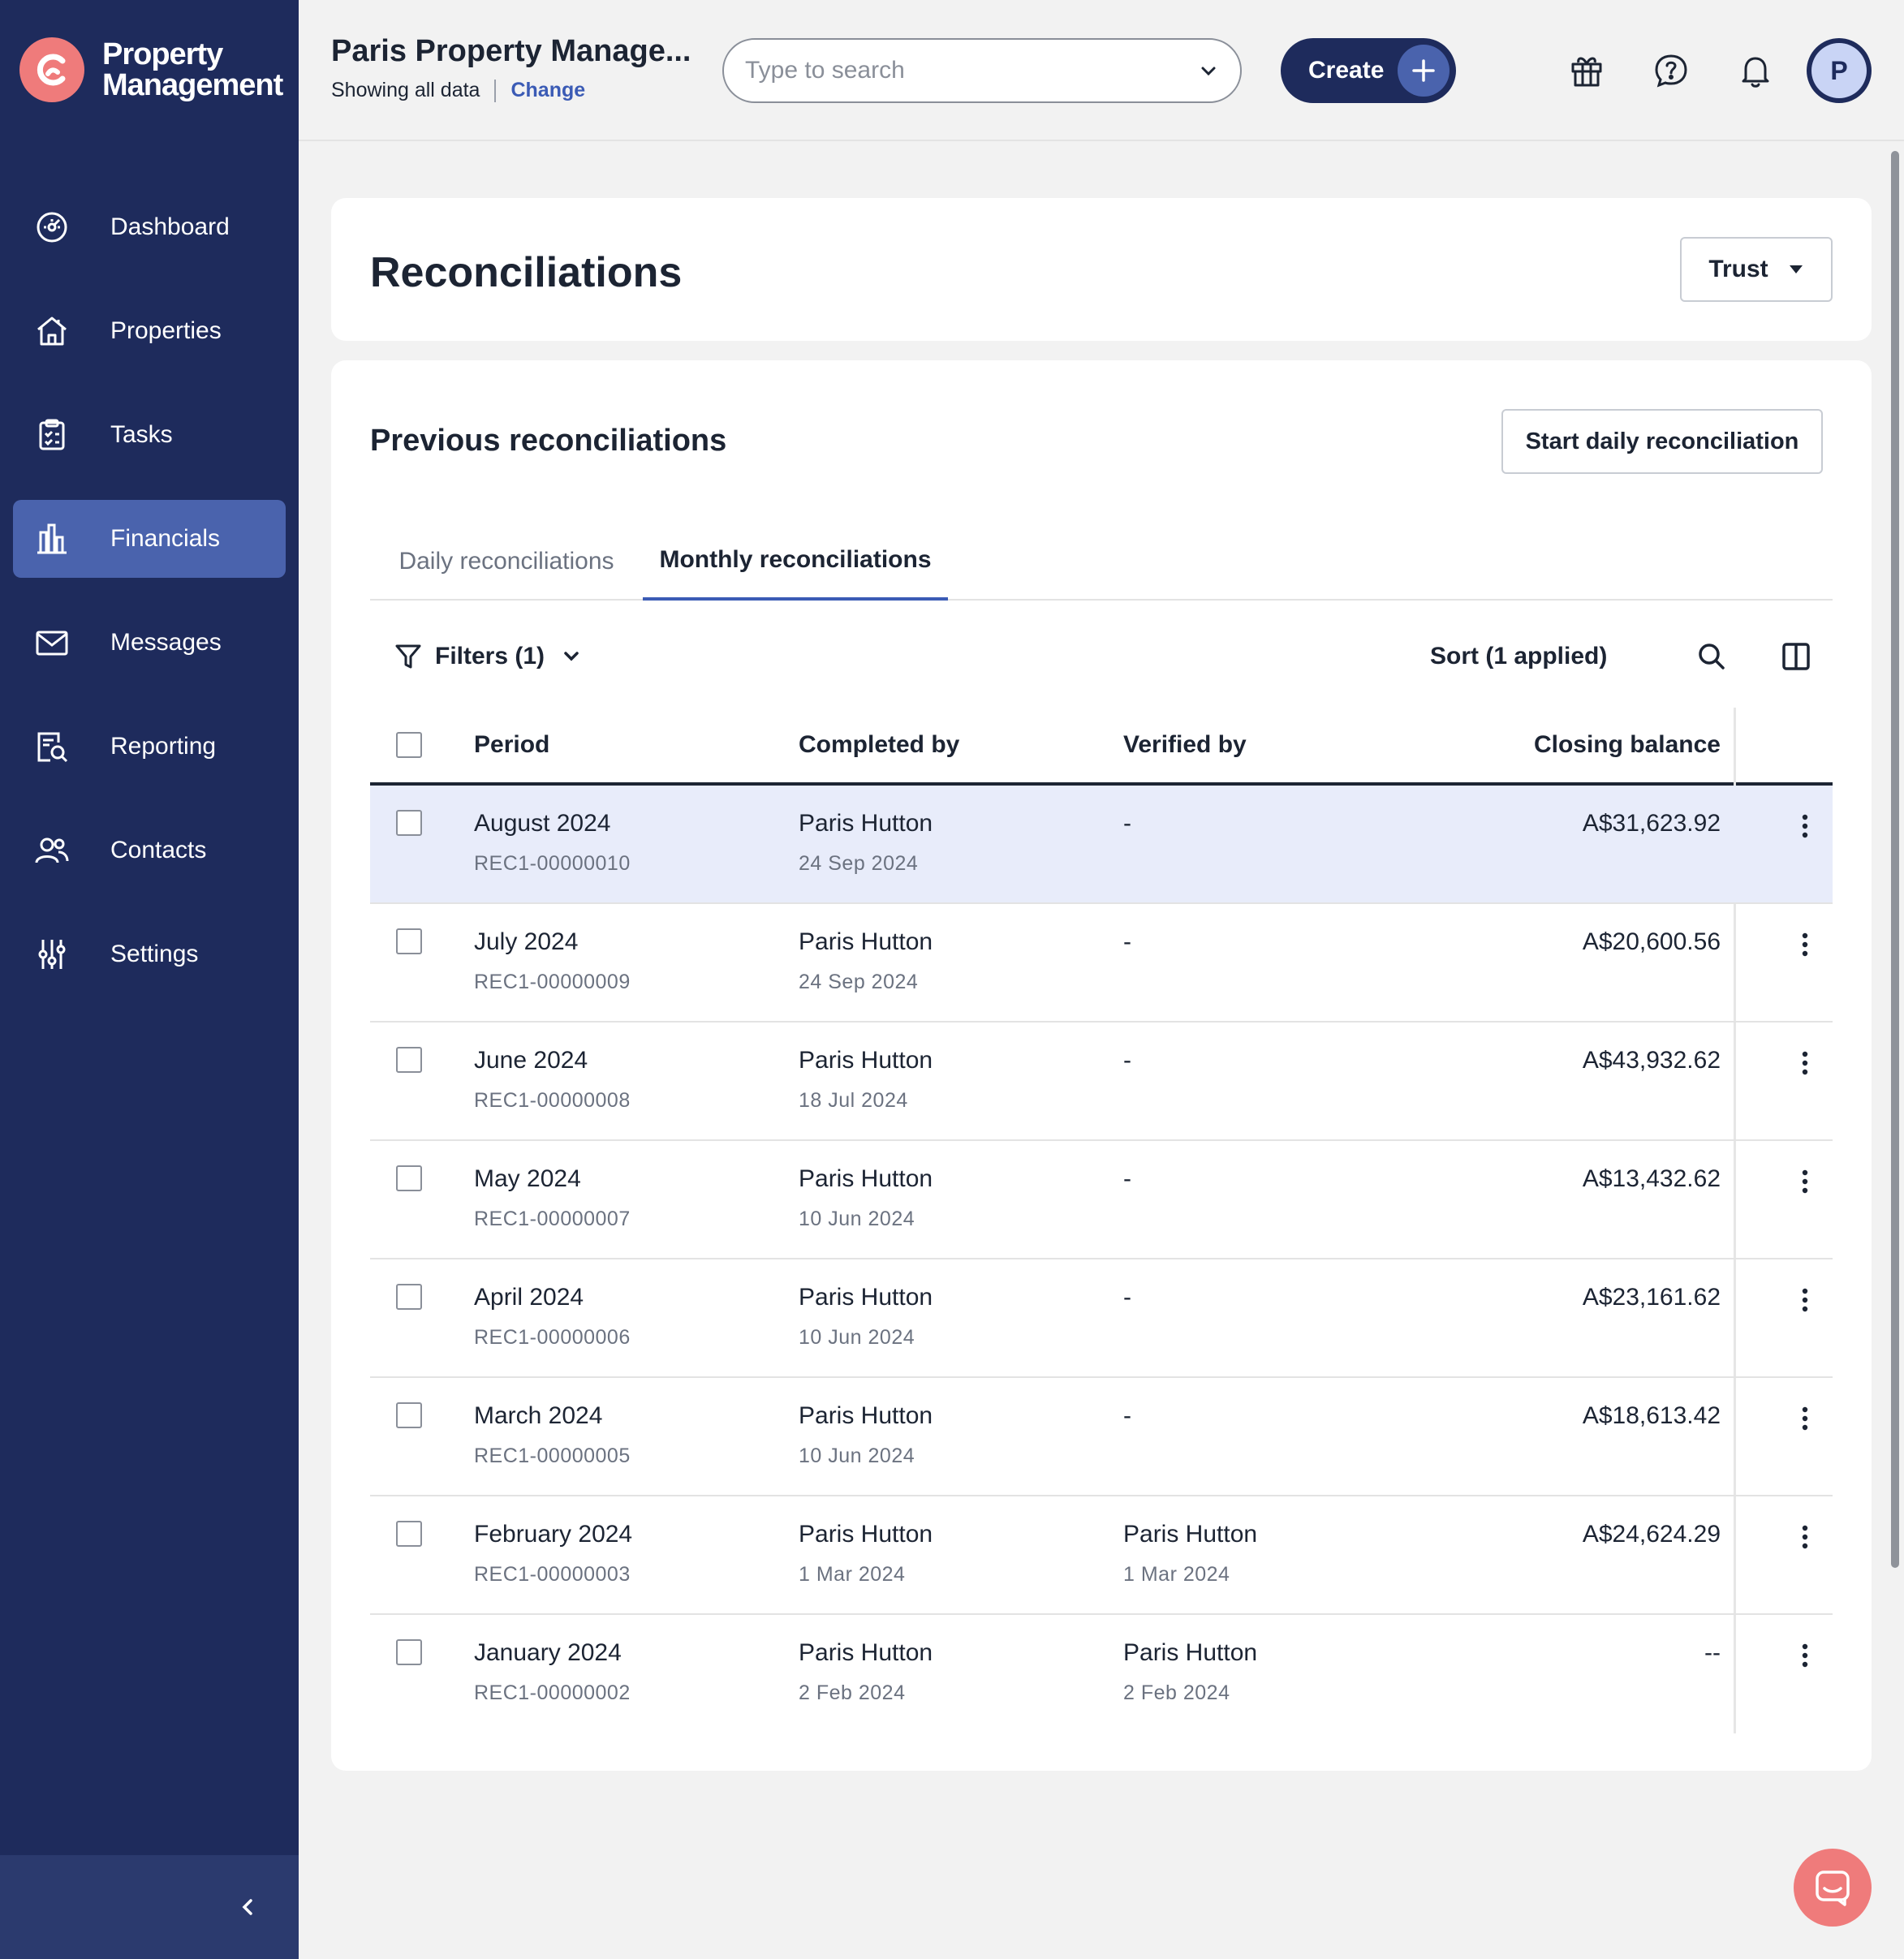 This screenshot has width=1904, height=1959. I want to click on sliders-icon, so click(52, 954).